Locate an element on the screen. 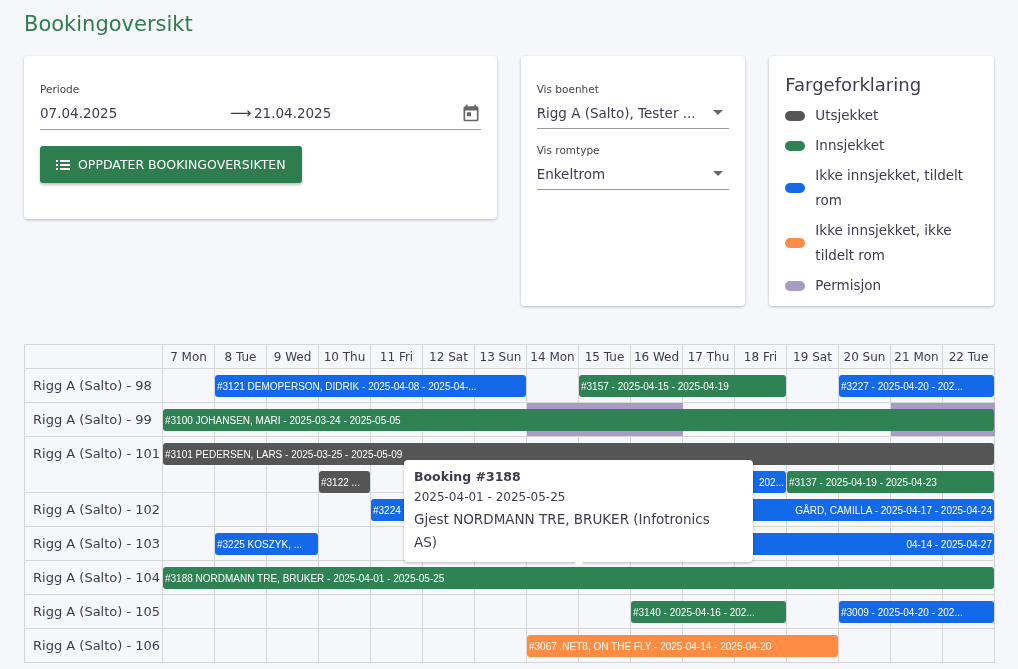 The height and width of the screenshot is (669, 1018). room-label: Rigg A (Salto) - 102 is located at coordinates (97, 509).